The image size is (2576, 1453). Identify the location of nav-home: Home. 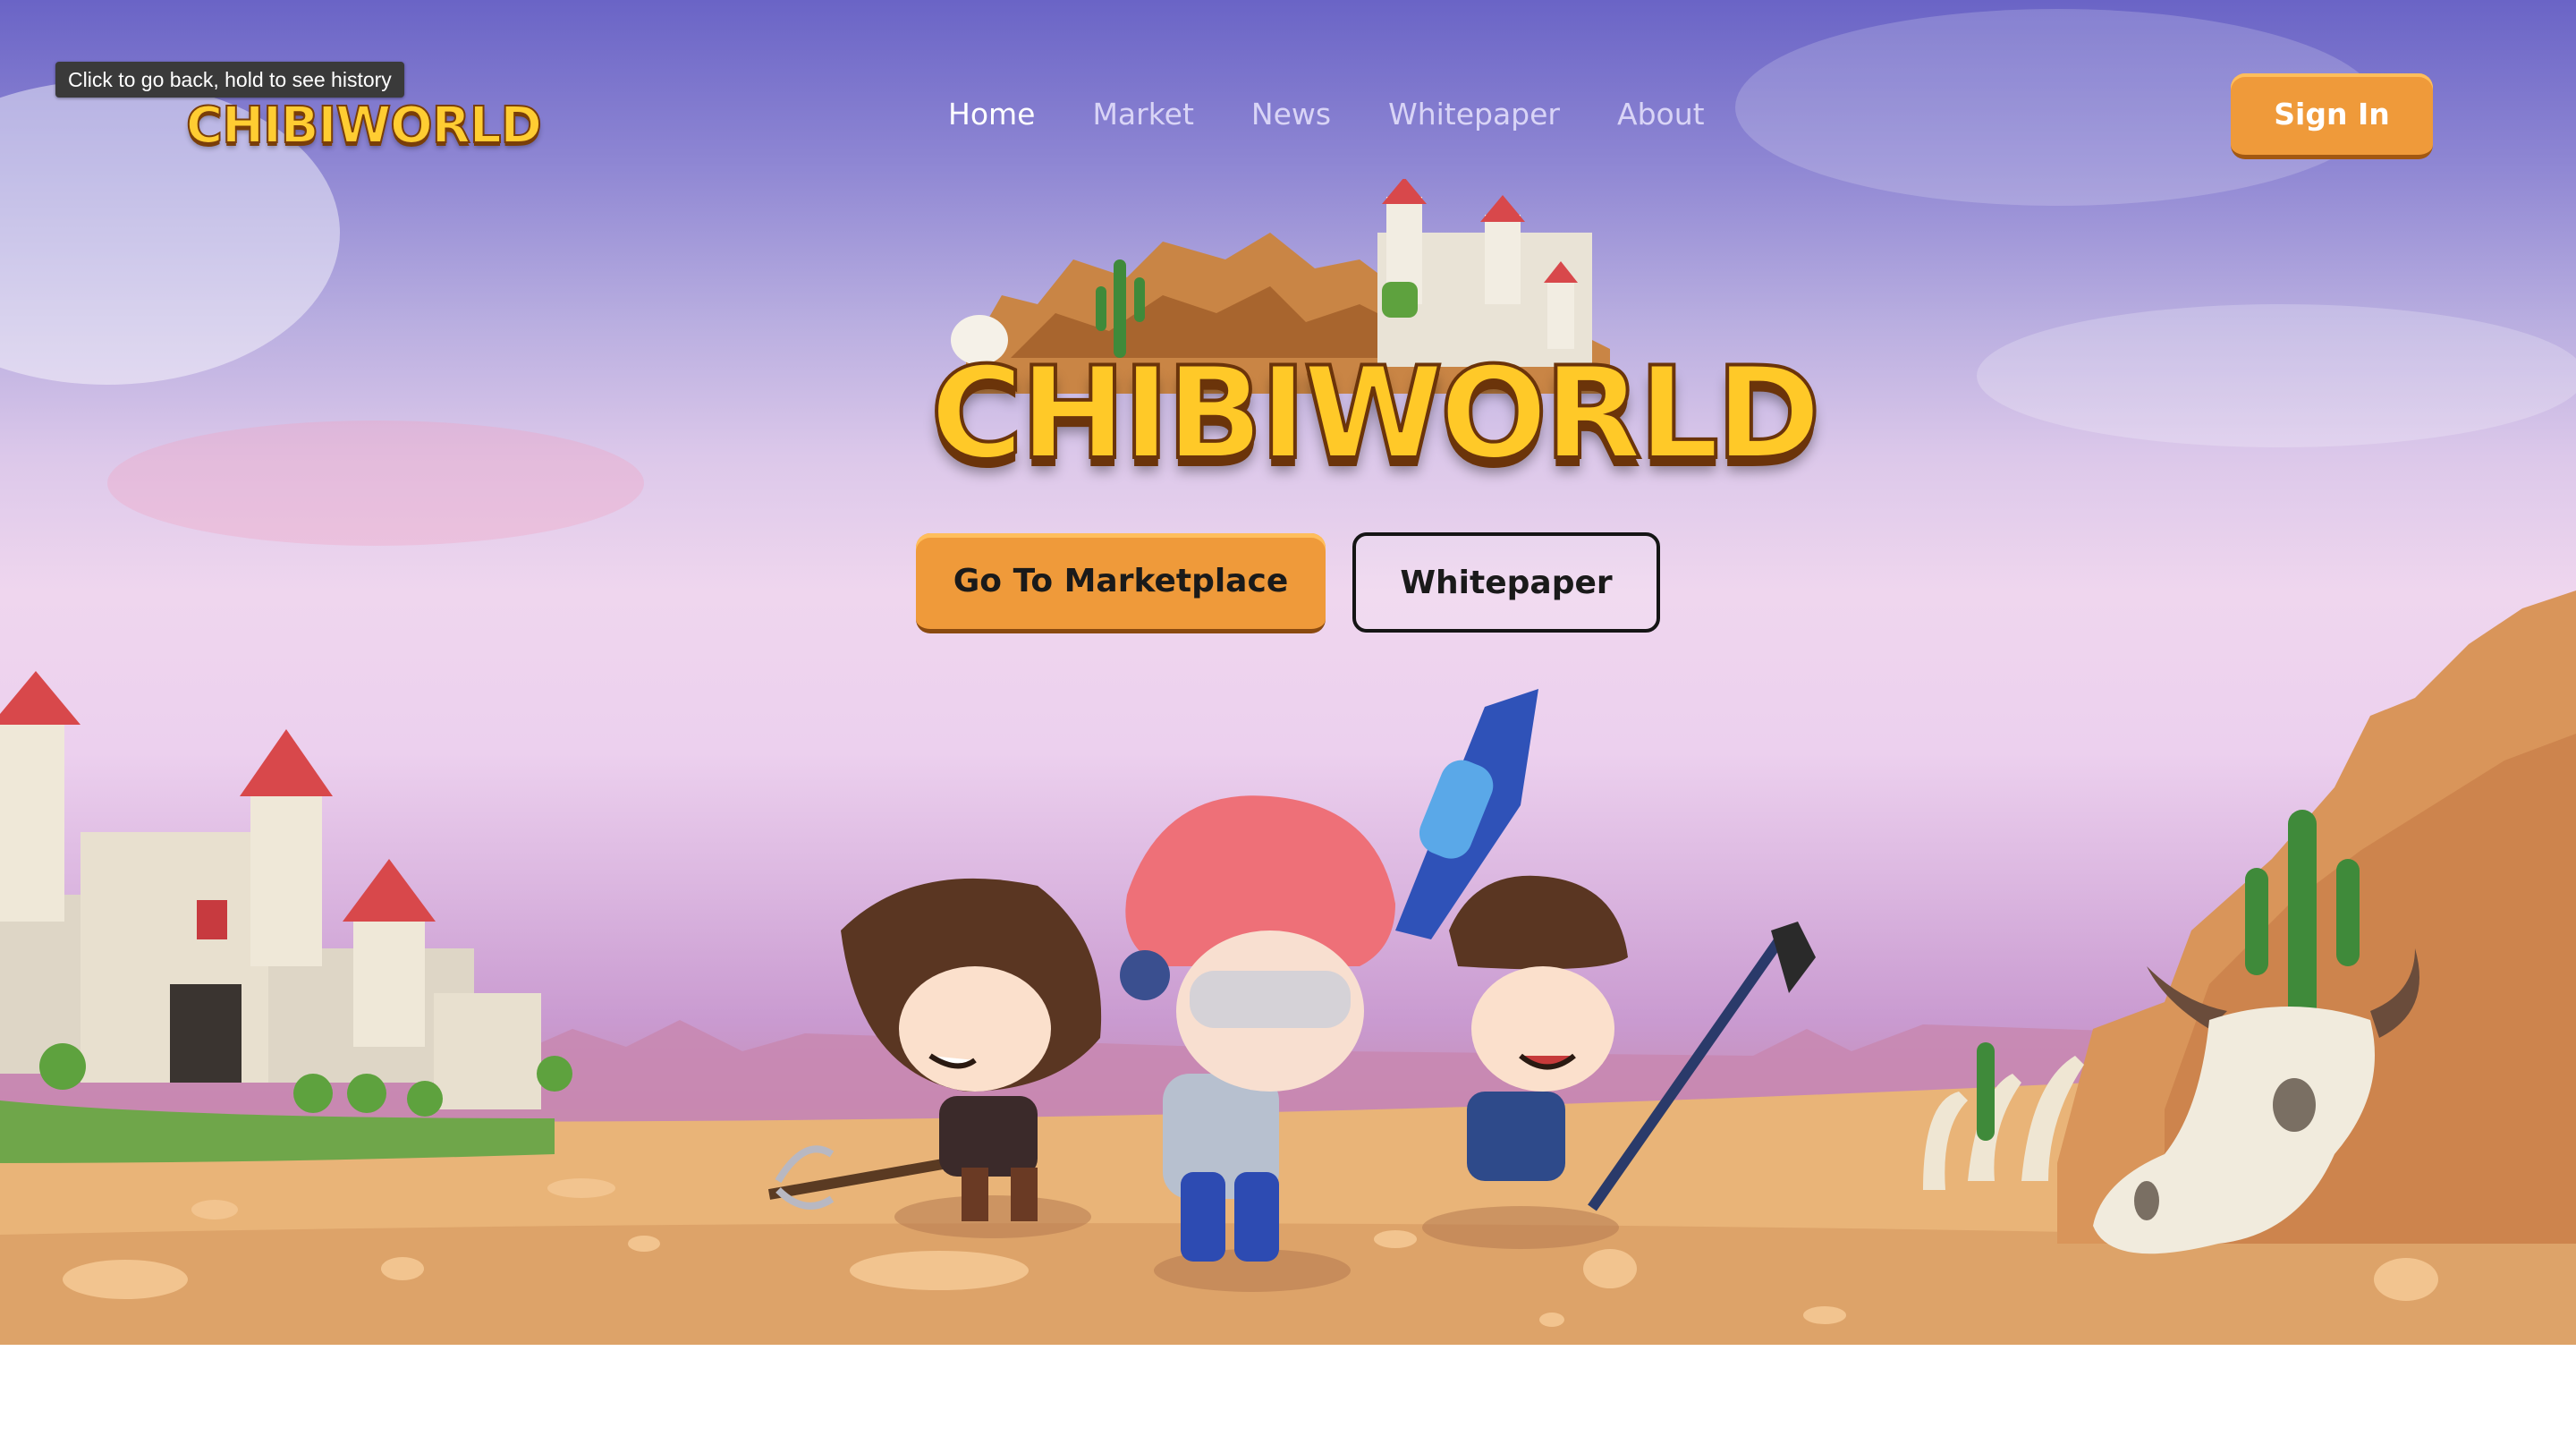
(991, 114).